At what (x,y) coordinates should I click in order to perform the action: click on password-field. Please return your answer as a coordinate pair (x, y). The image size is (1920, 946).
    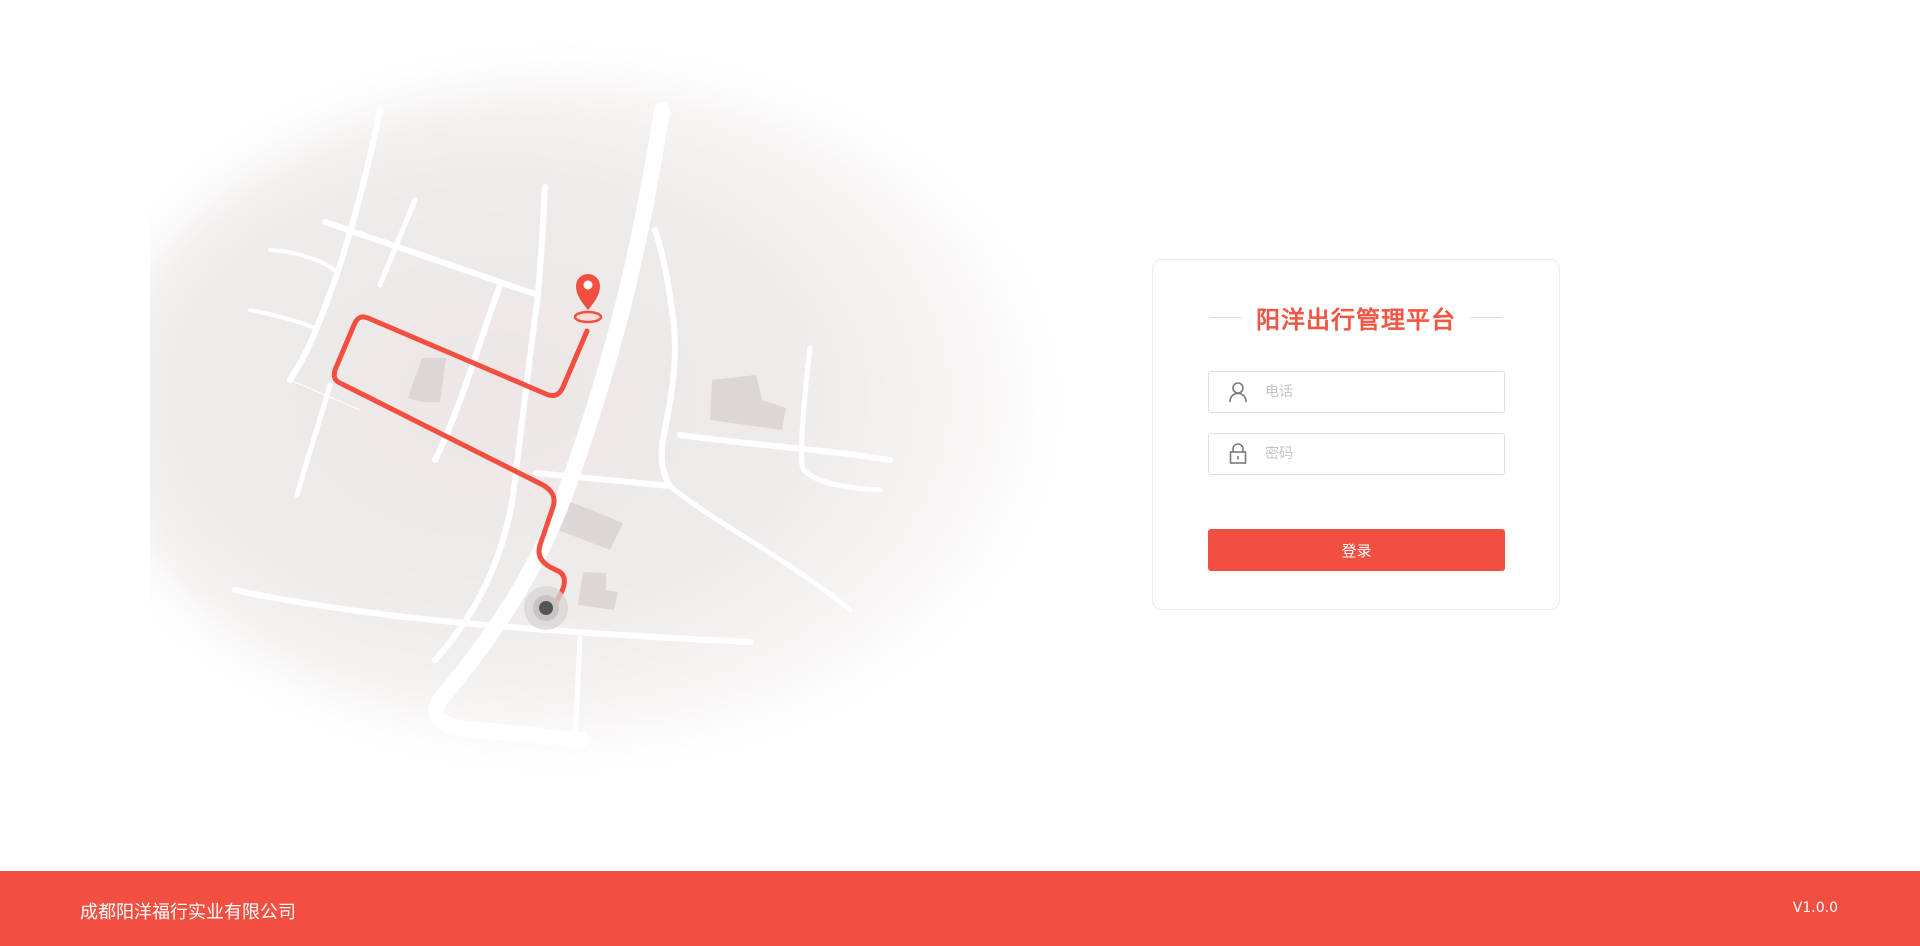
    Looking at the image, I should click on (1356, 454).